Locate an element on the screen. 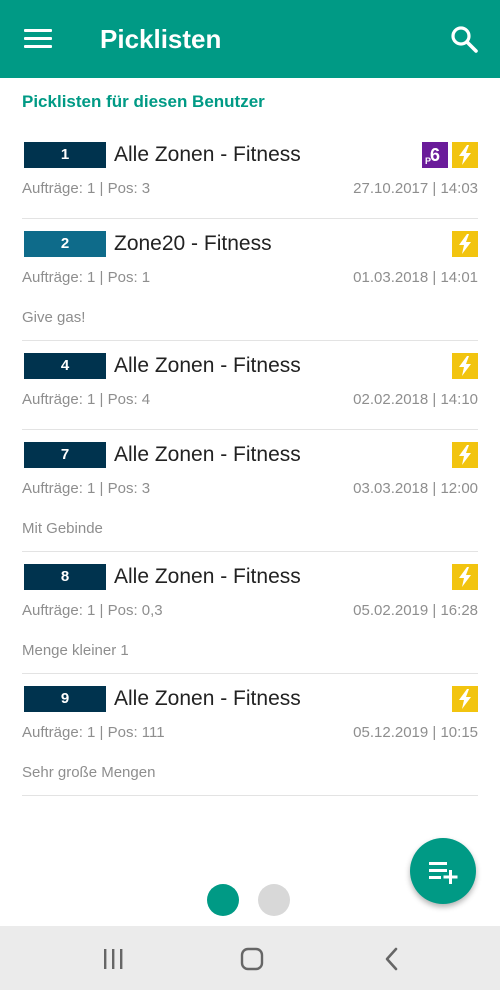  picklist-number-badge: 9 is located at coordinates (65, 699).